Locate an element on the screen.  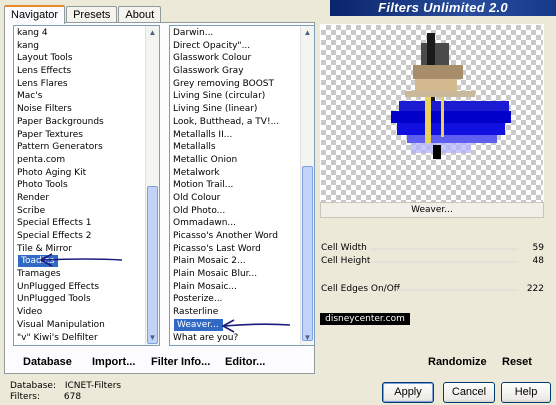
status-filters: Filters: 678 is located at coordinates (45, 397).